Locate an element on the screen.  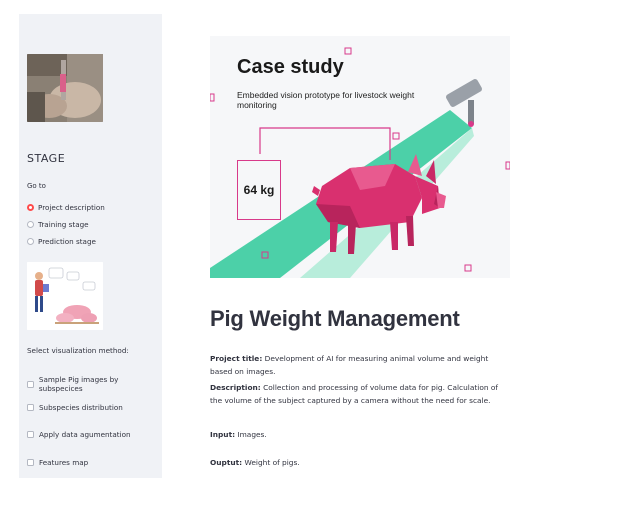
checkbox-label: Sample Pig images by subspecices is located at coordinates (78, 384).